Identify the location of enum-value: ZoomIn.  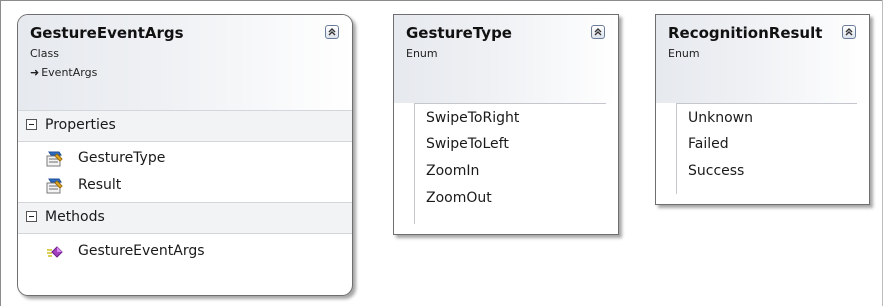
(452, 171).